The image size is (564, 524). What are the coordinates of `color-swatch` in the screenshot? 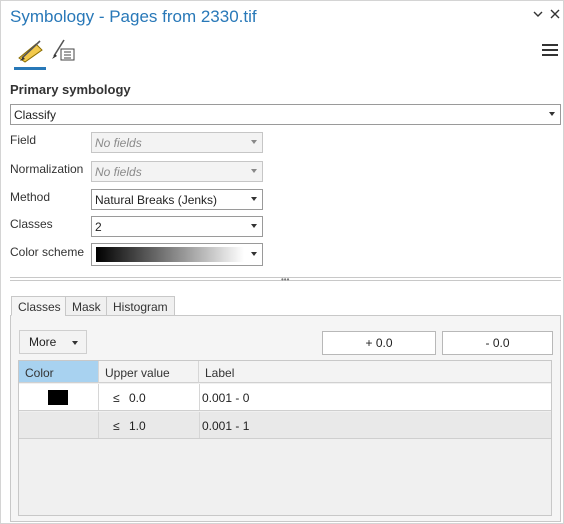 It's located at (58, 397).